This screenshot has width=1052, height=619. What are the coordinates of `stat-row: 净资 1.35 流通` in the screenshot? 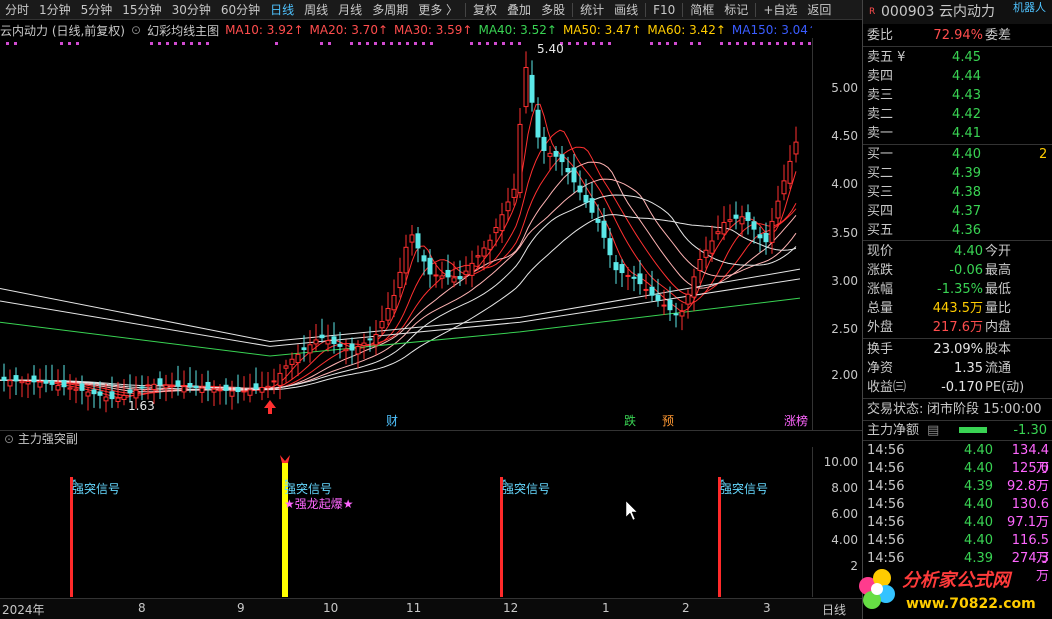 It's located at (939, 368).